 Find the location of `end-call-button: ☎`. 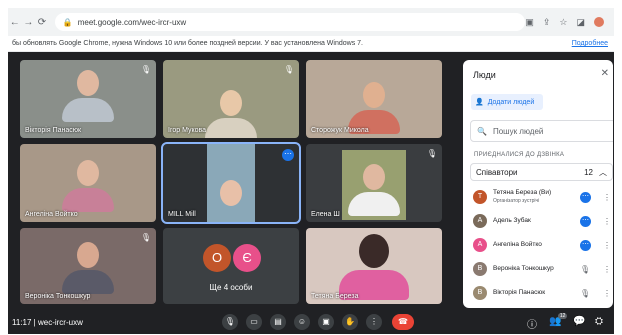

end-call-button: ☎ is located at coordinates (403, 322).